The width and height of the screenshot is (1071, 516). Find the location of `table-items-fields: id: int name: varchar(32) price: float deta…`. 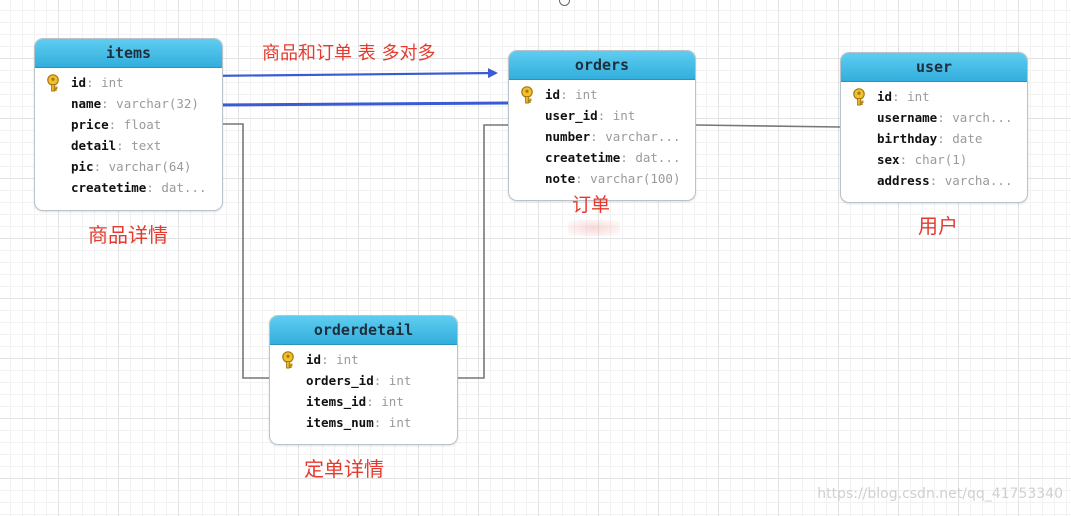

table-items-fields: id: int name: varchar(32) price: float deta… is located at coordinates (128, 133).